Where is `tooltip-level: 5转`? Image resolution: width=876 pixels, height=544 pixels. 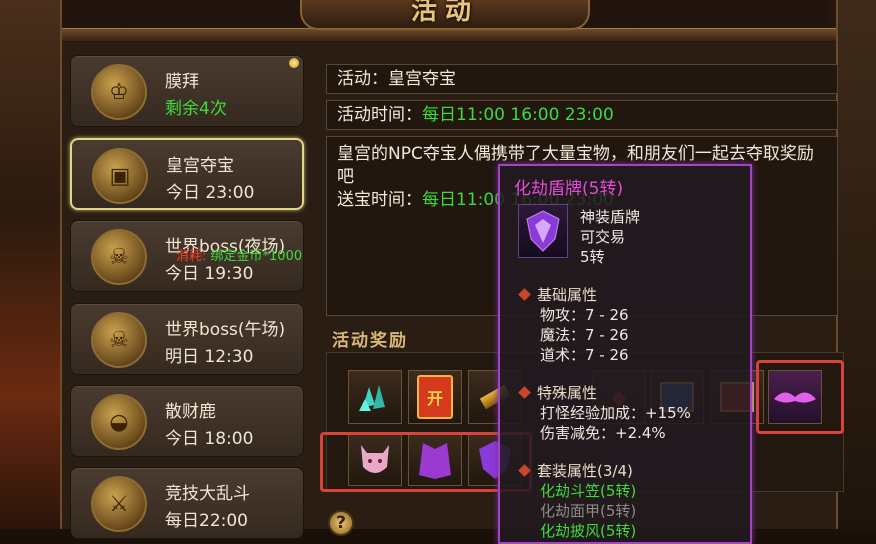 tooltip-level: 5转 is located at coordinates (592, 257).